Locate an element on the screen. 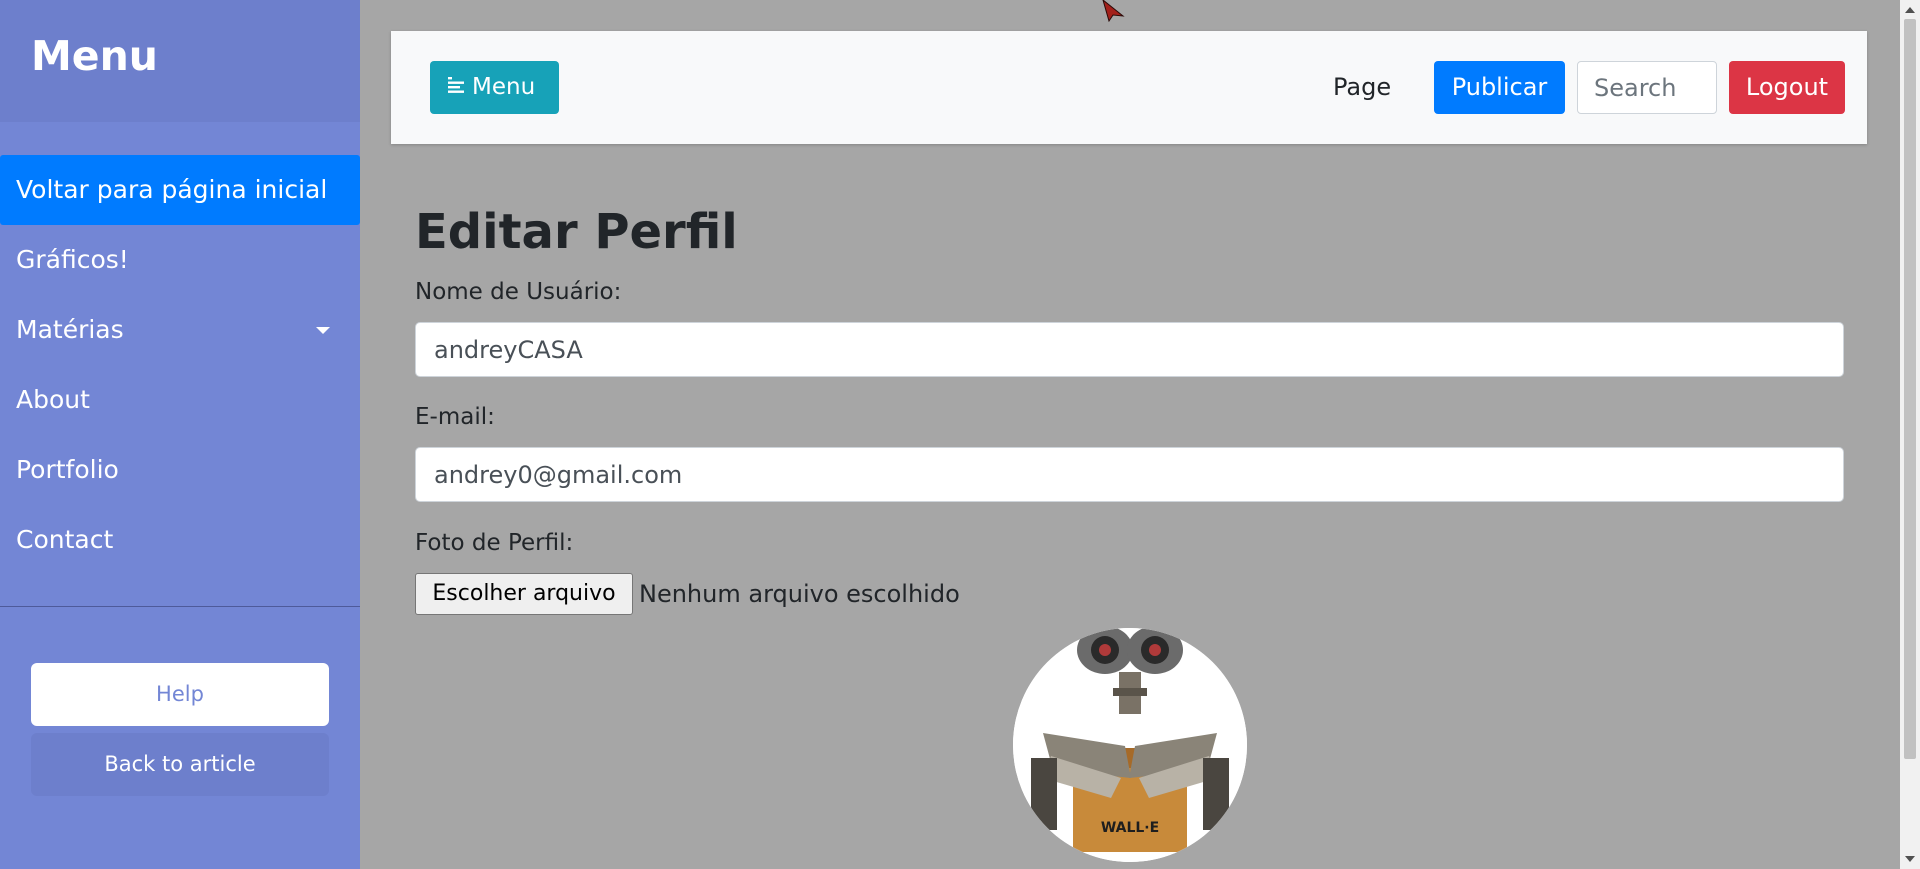 Image resolution: width=1920 pixels, height=869 pixels. scroll-up-arrow-icon is located at coordinates (1910, 10).